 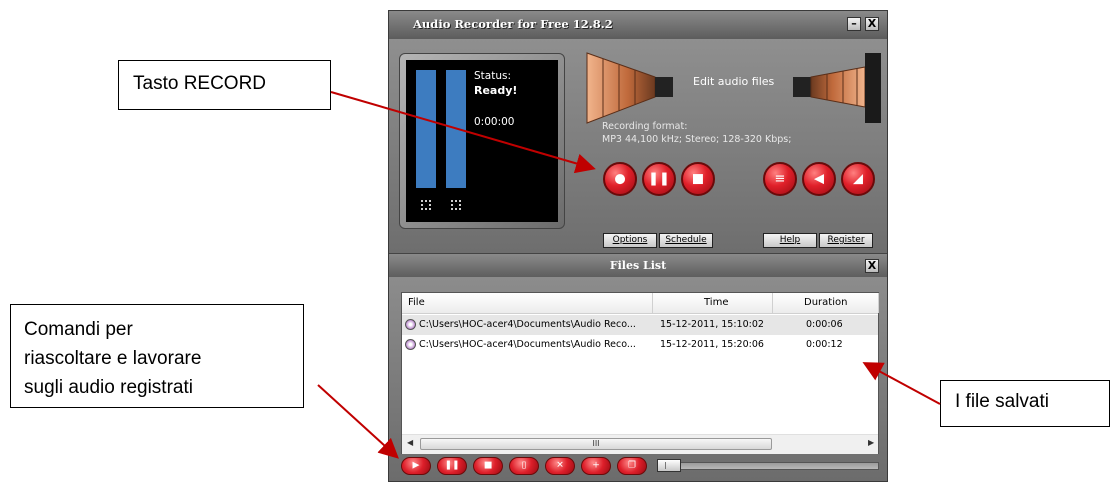 What do you see at coordinates (358, 421) in the screenshot?
I see `arrow-to-playback-controls` at bounding box center [358, 421].